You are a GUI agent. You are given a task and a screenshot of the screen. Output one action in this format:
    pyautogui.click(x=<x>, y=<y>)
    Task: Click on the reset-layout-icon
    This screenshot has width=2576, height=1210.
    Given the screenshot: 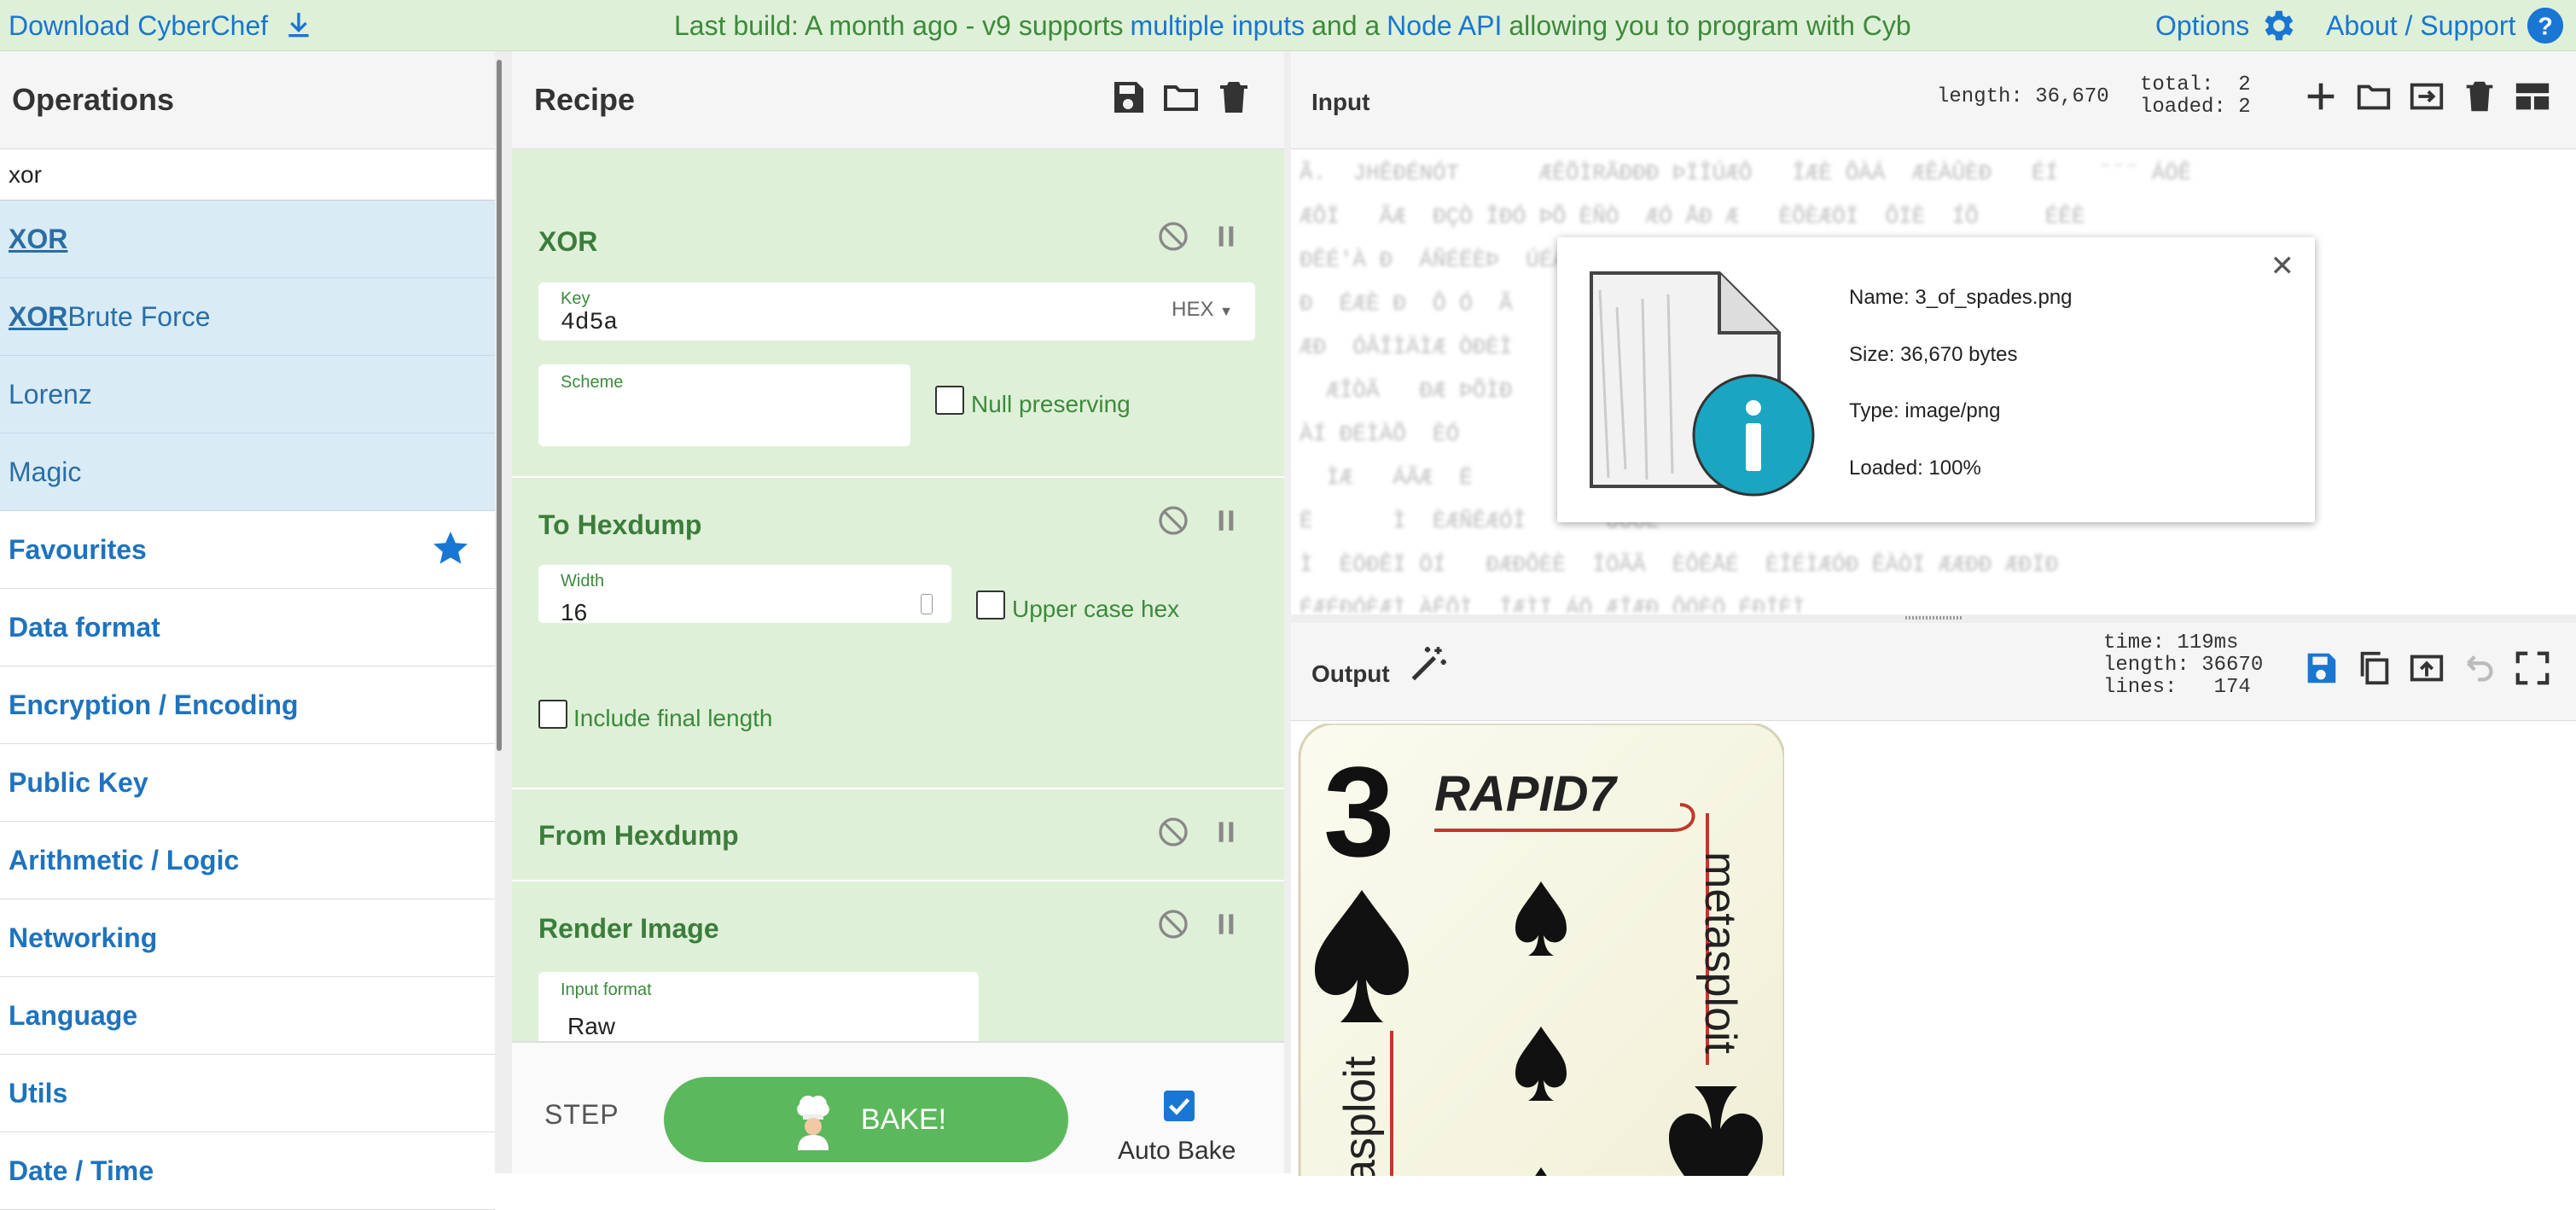 What is the action you would take?
    pyautogui.click(x=2532, y=96)
    